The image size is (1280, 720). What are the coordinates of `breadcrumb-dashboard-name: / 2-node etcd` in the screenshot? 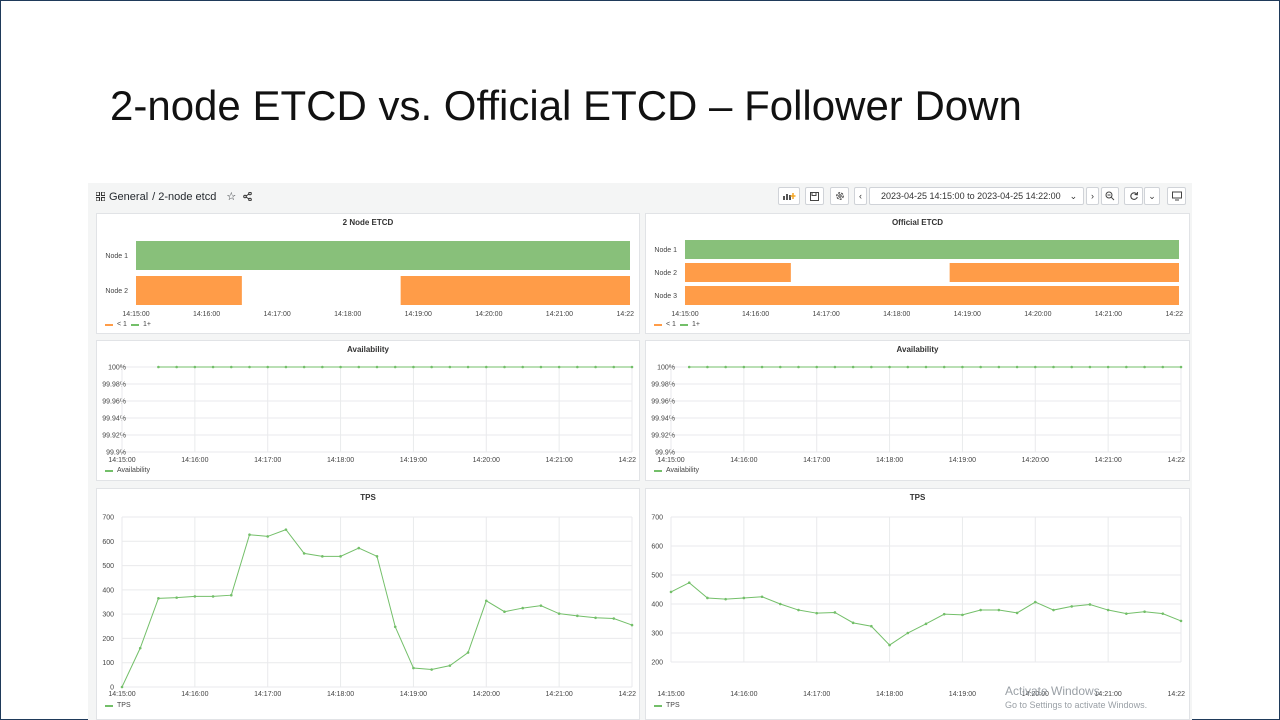 It's located at (184, 197).